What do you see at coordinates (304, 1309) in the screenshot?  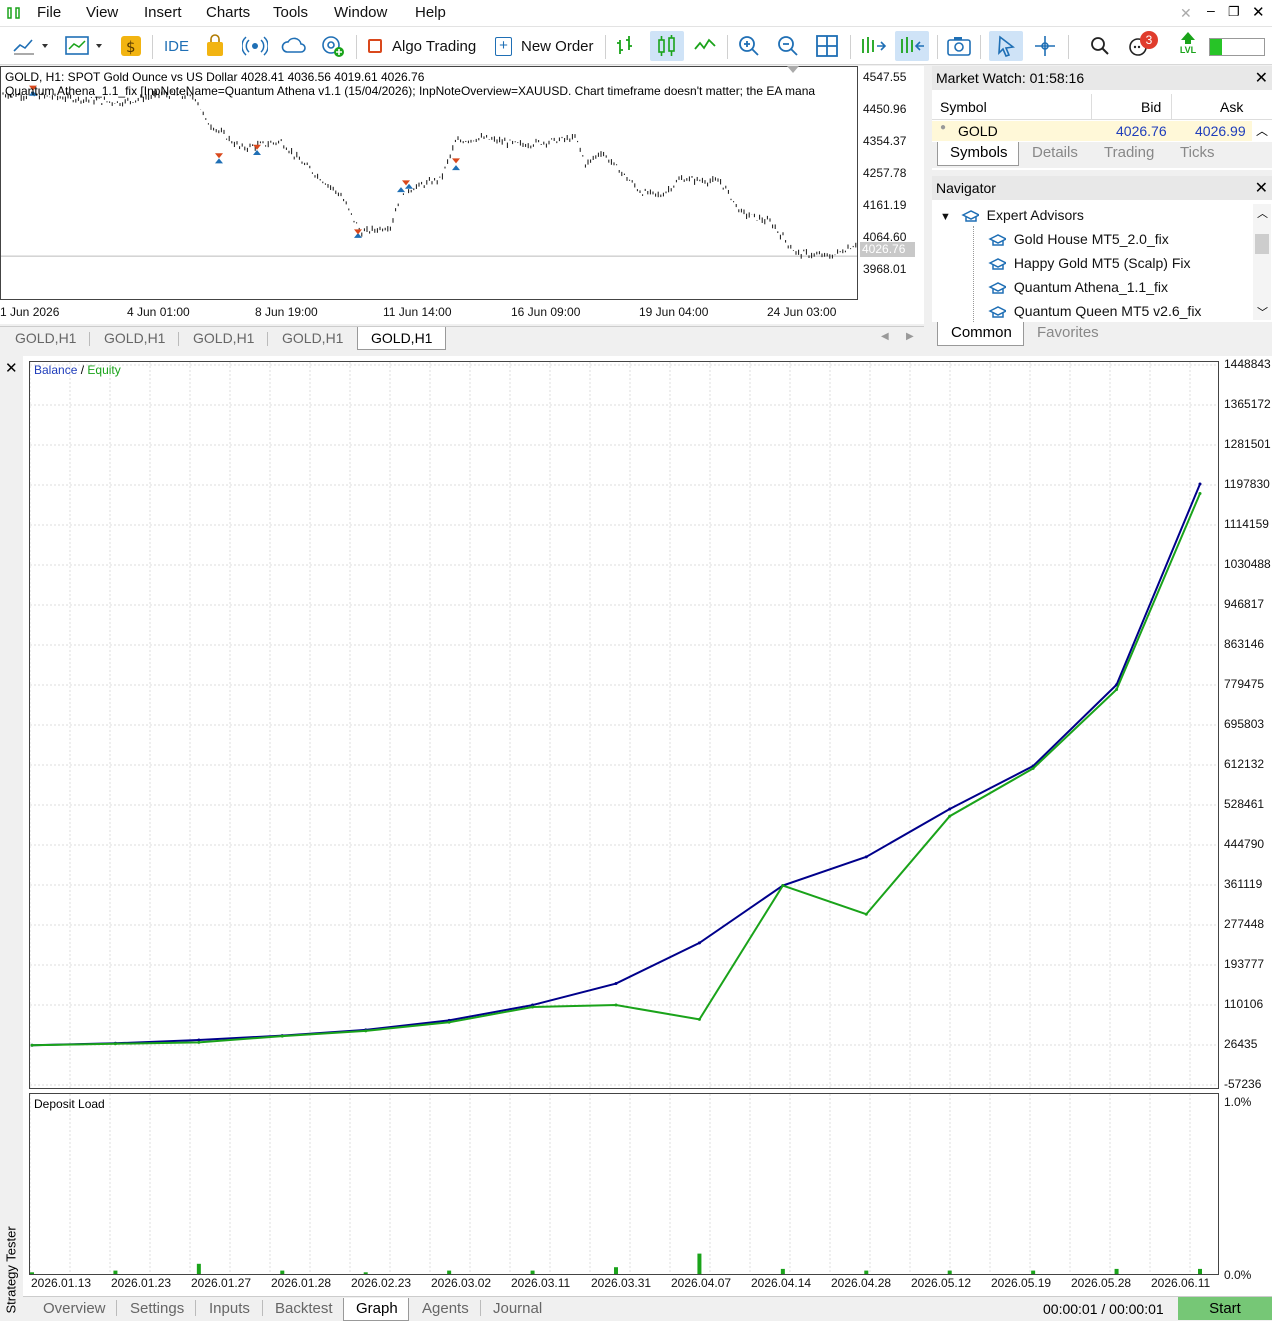 I see `tab-backtest: Backtest` at bounding box center [304, 1309].